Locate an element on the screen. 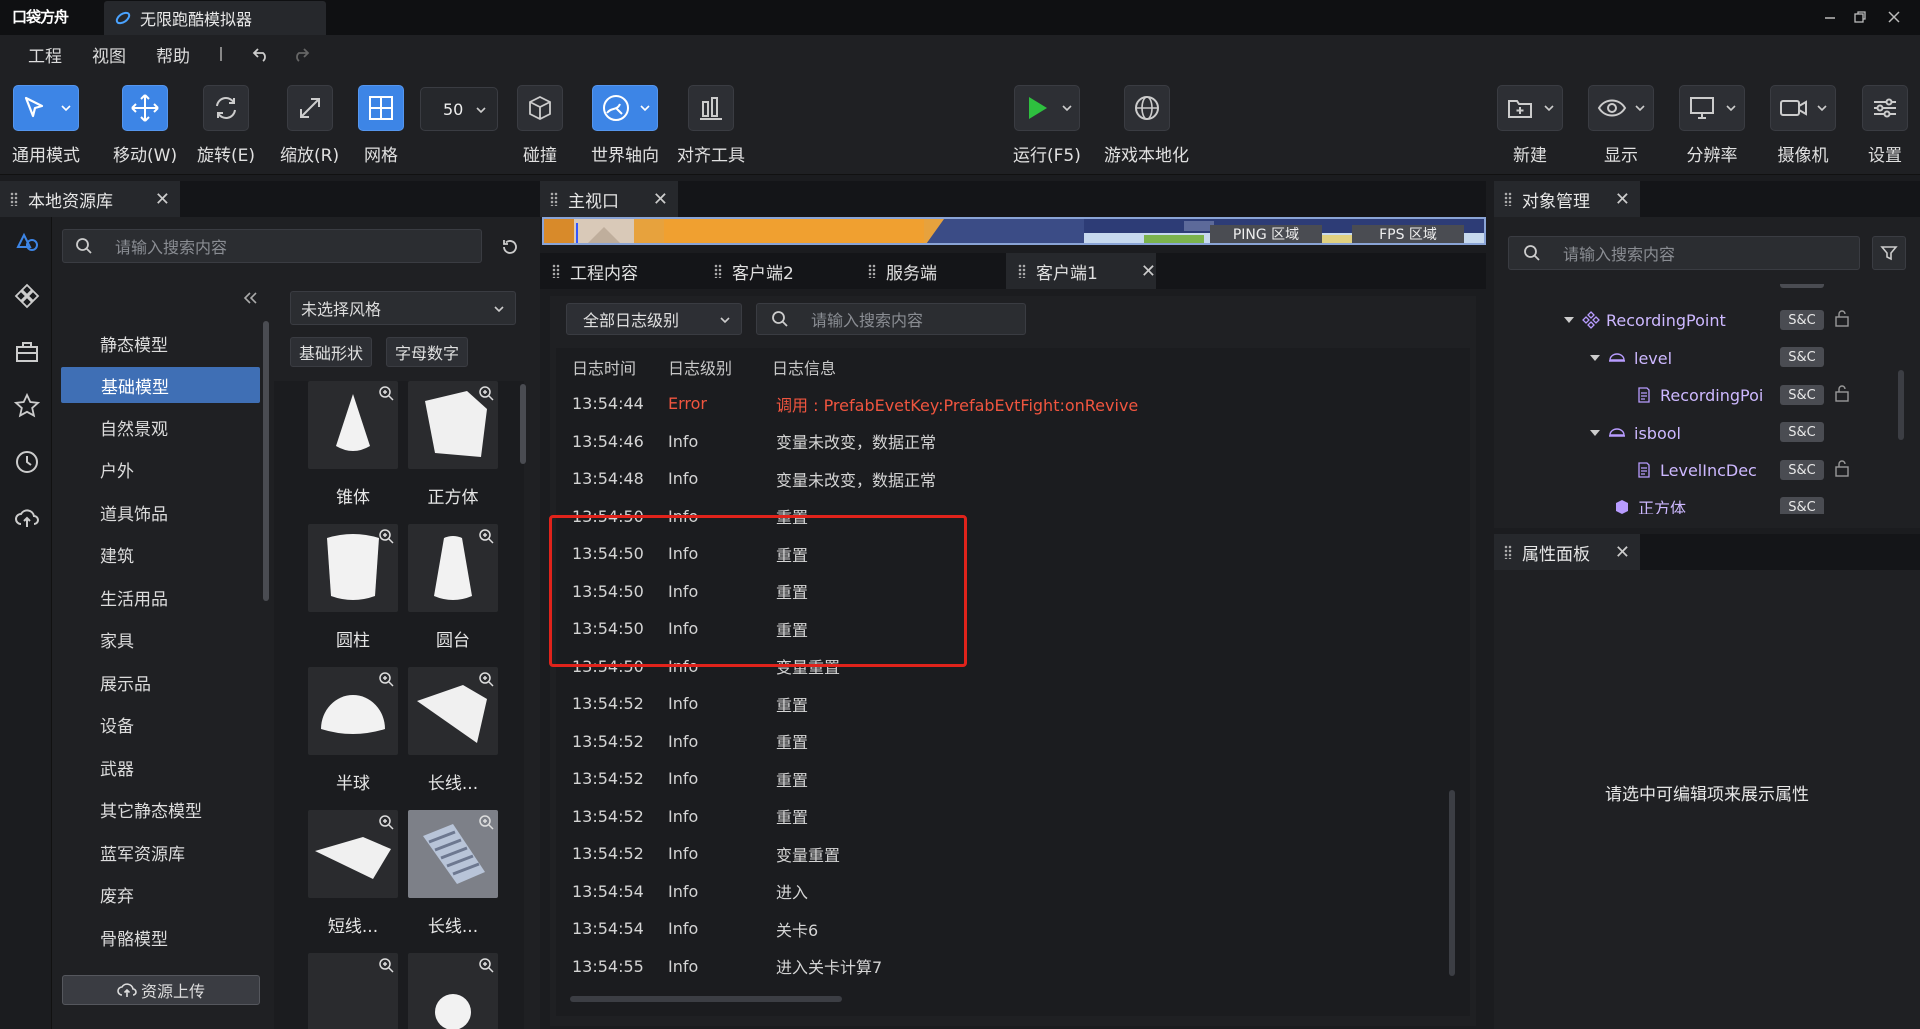  category-group-static: 静态模型 is located at coordinates (160, 343).